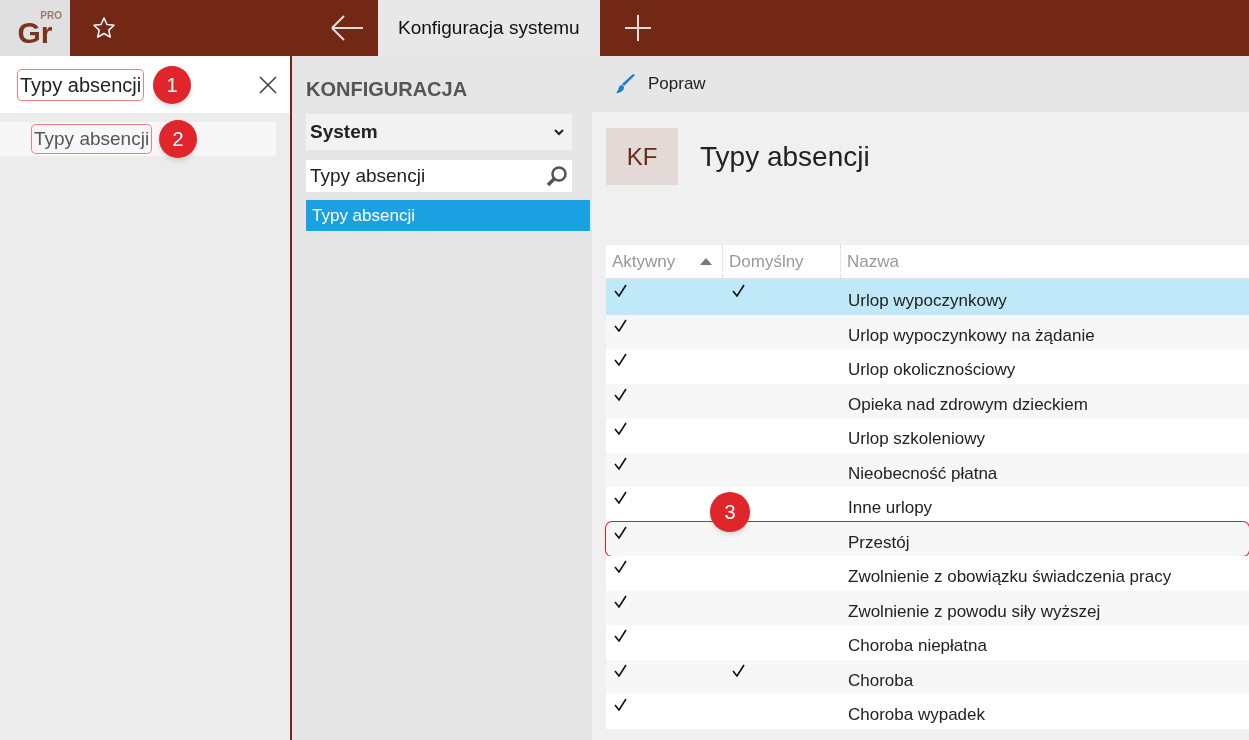 Image resolution: width=1249 pixels, height=740 pixels. Describe the element at coordinates (439, 176) in the screenshot. I see `filter-field: Typy absencji` at that location.